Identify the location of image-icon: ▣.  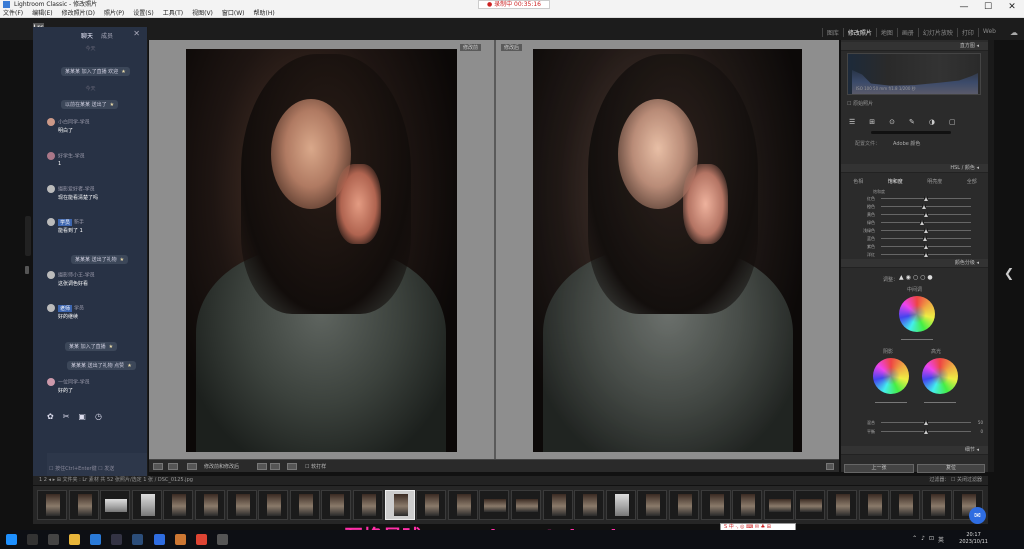
(82, 416).